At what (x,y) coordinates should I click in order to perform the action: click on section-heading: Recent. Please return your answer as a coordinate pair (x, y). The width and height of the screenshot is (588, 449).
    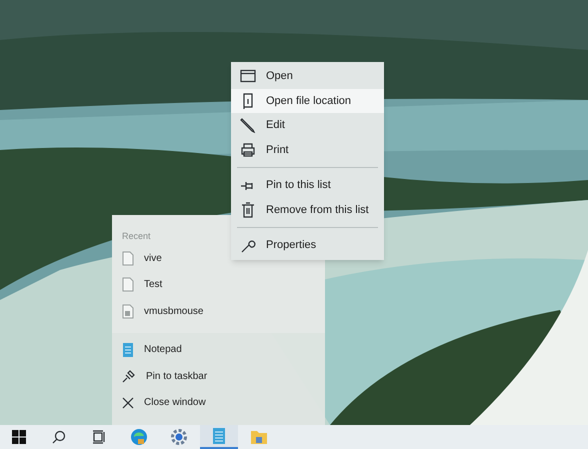
    Looking at the image, I should click on (136, 236).